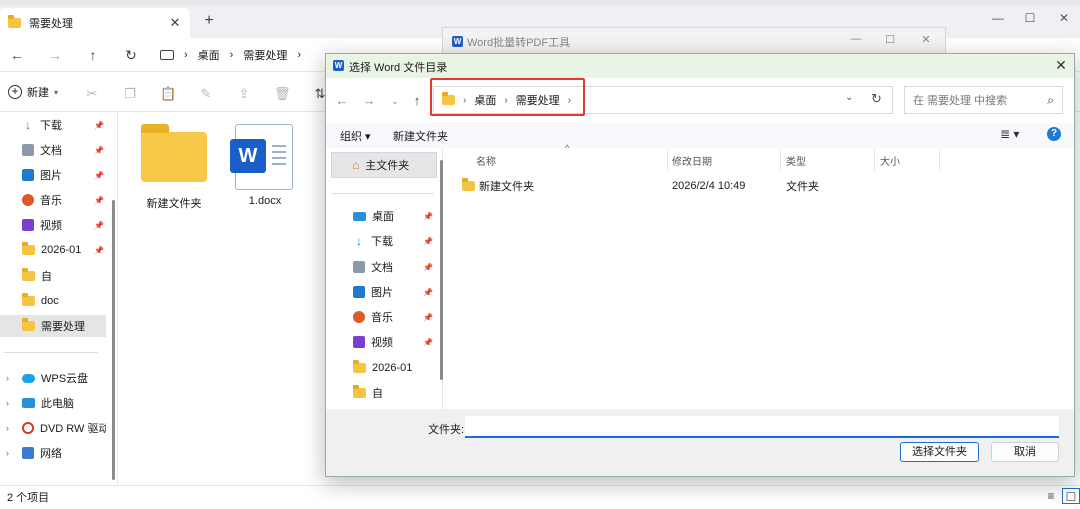 This screenshot has width=1080, height=509. What do you see at coordinates (383, 342) in the screenshot?
I see `nav-item-videos: 视频 📌` at bounding box center [383, 342].